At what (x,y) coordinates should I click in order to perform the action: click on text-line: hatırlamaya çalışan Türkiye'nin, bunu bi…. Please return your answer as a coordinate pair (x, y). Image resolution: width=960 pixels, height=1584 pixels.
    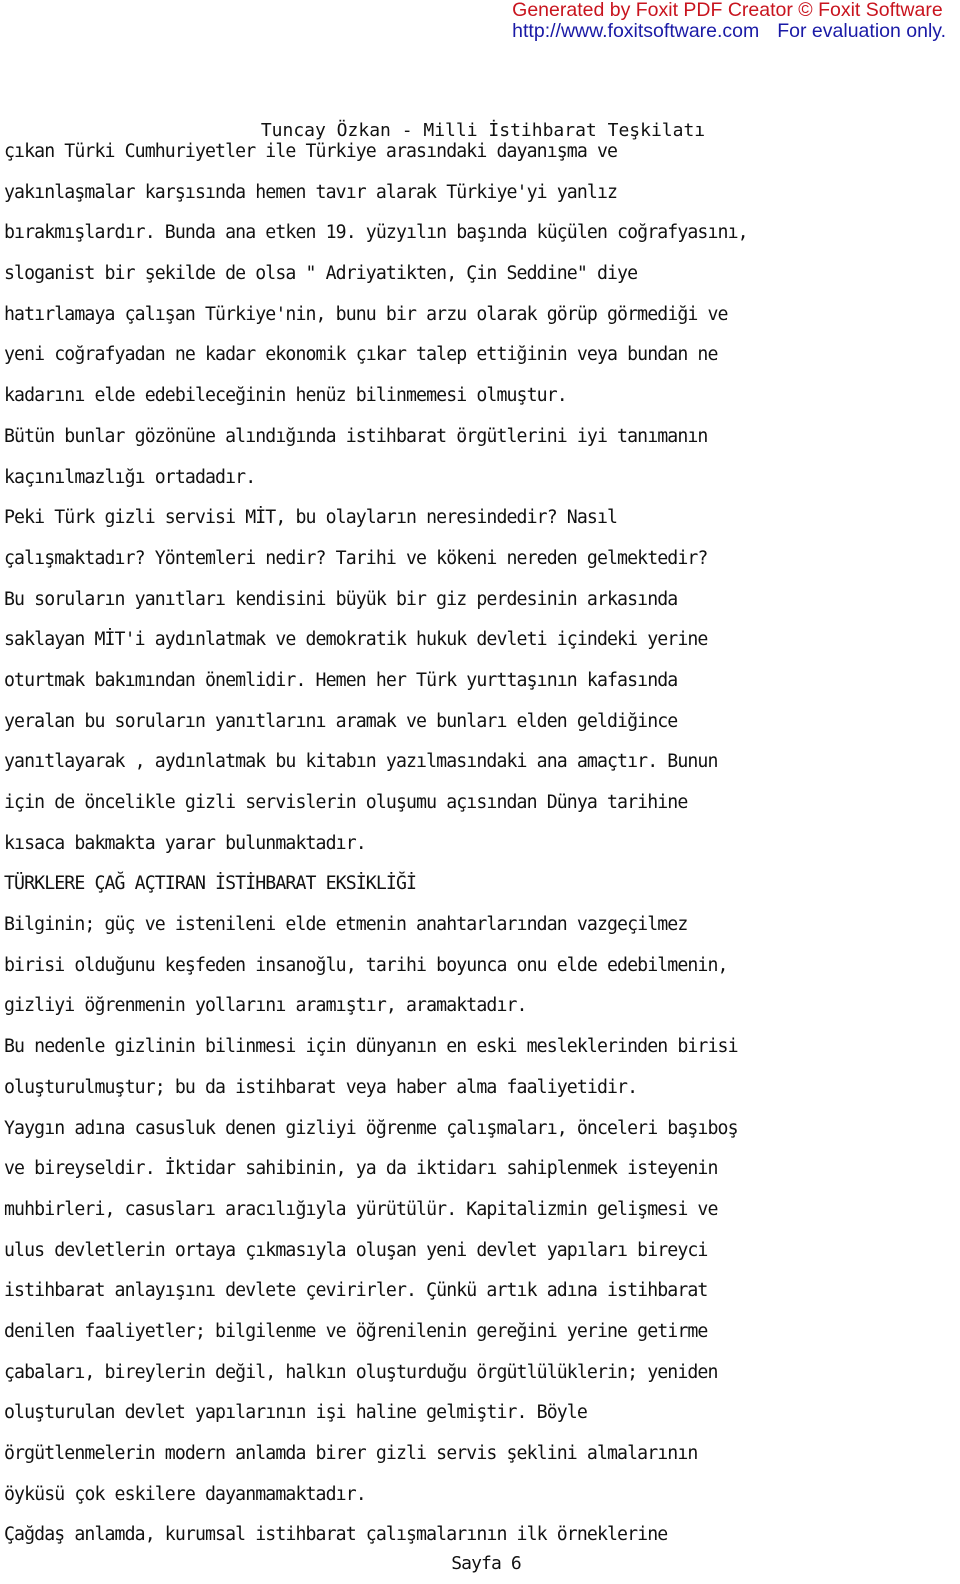
    Looking at the image, I should click on (366, 314).